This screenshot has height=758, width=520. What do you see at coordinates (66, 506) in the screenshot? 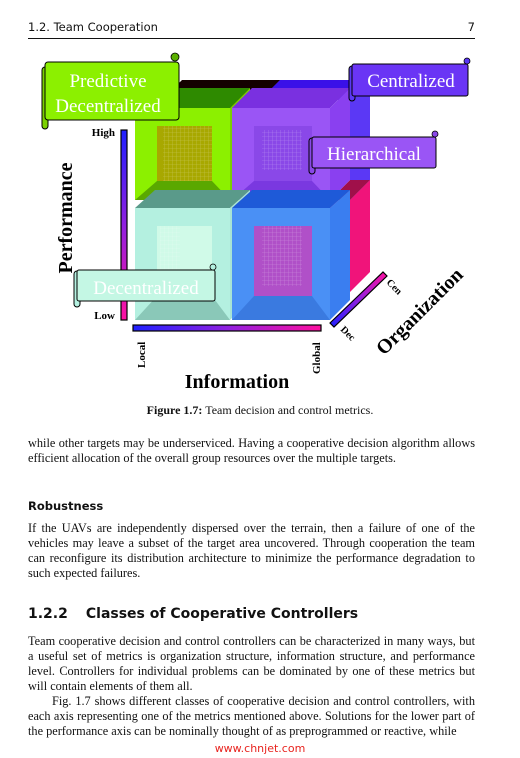
I see `robustness-heading: Robustness` at bounding box center [66, 506].